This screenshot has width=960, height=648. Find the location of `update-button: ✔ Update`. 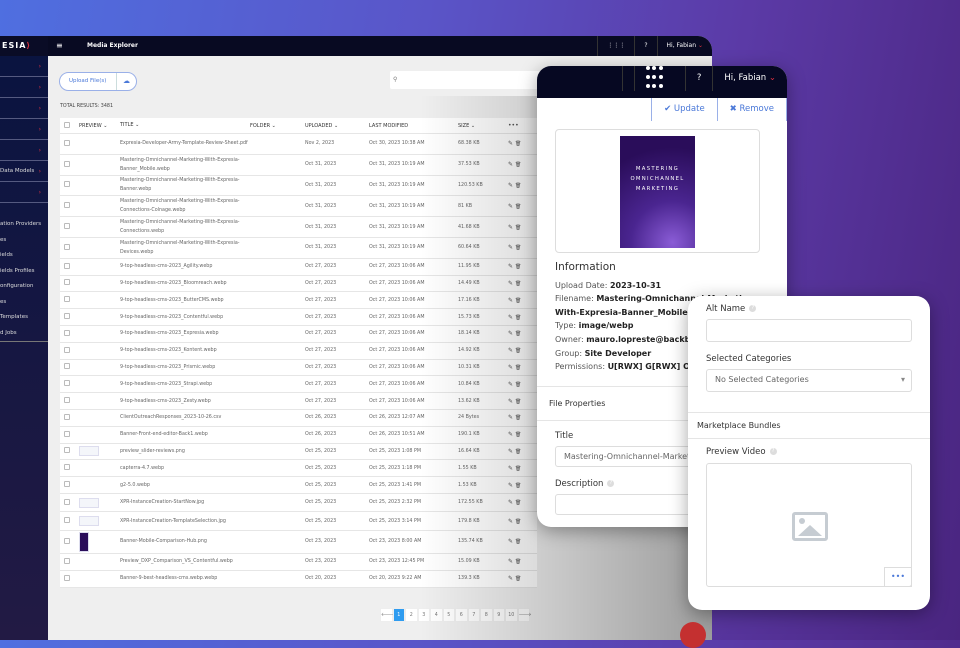

update-button: ✔ Update is located at coordinates (684, 109).